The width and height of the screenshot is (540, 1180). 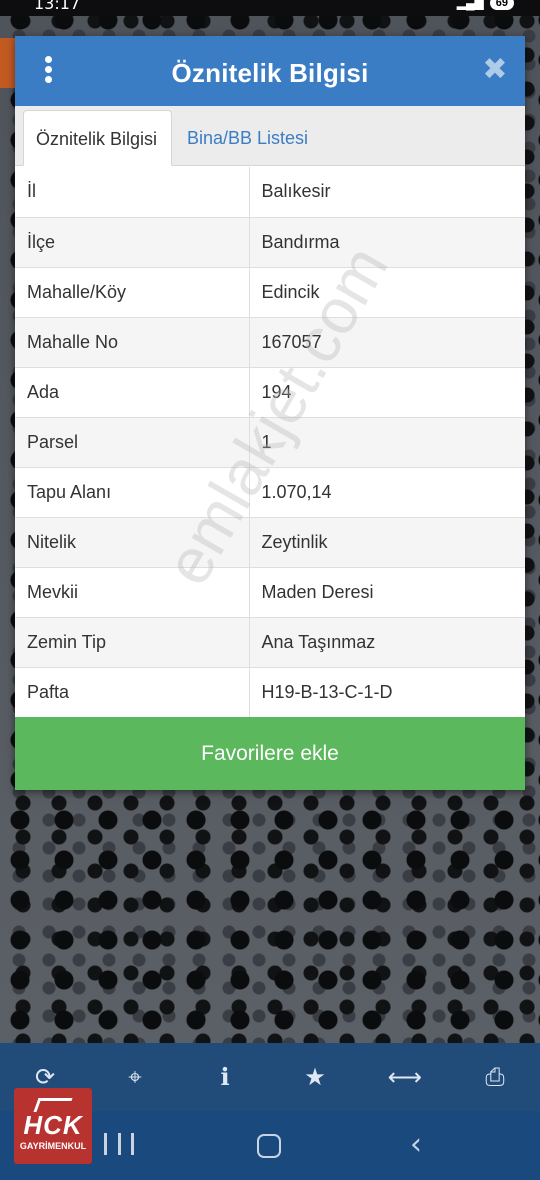 I want to click on close-icon: ✖, so click(x=495, y=70).